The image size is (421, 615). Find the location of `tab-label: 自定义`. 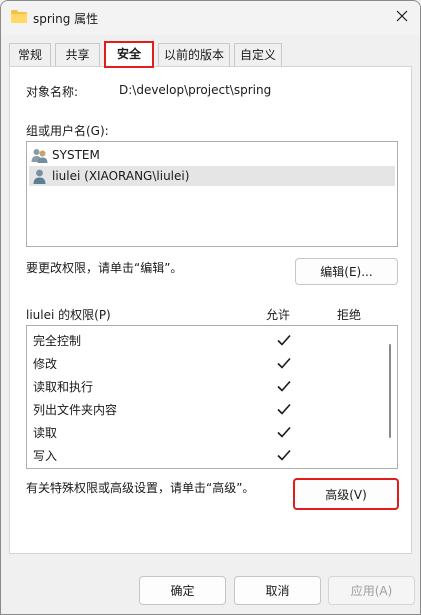

tab-label: 自定义 is located at coordinates (257, 55).